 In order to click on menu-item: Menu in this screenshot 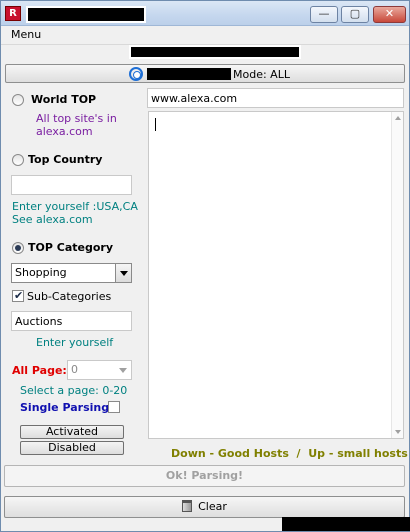, I will do `click(26, 34)`.